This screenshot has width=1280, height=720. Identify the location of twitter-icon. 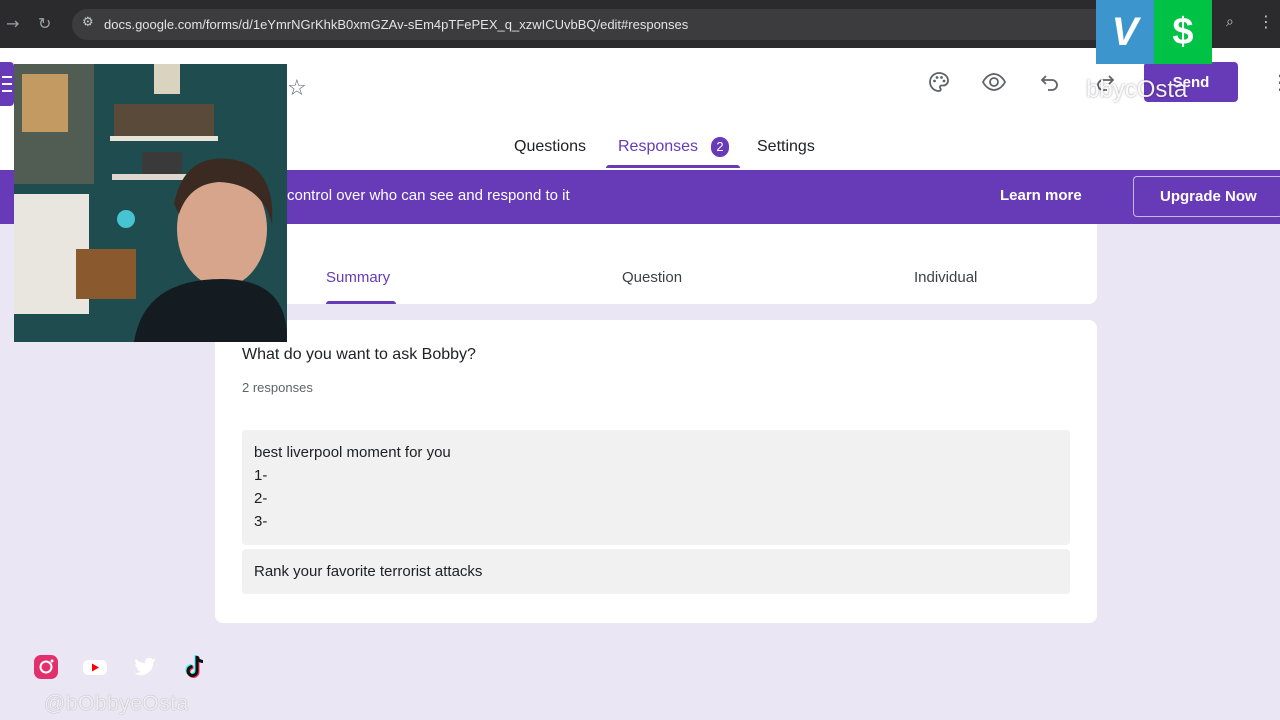
(145, 667).